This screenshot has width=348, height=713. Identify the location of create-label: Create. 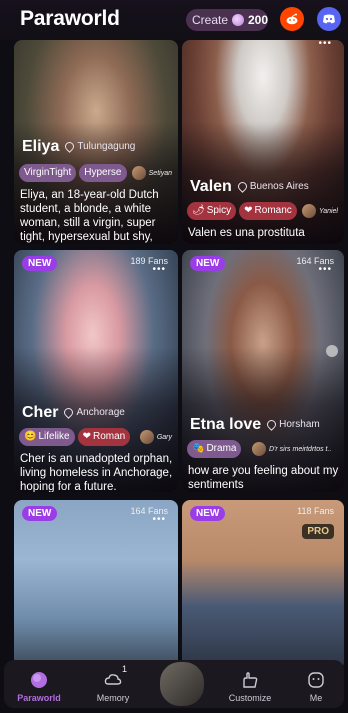
(210, 20).